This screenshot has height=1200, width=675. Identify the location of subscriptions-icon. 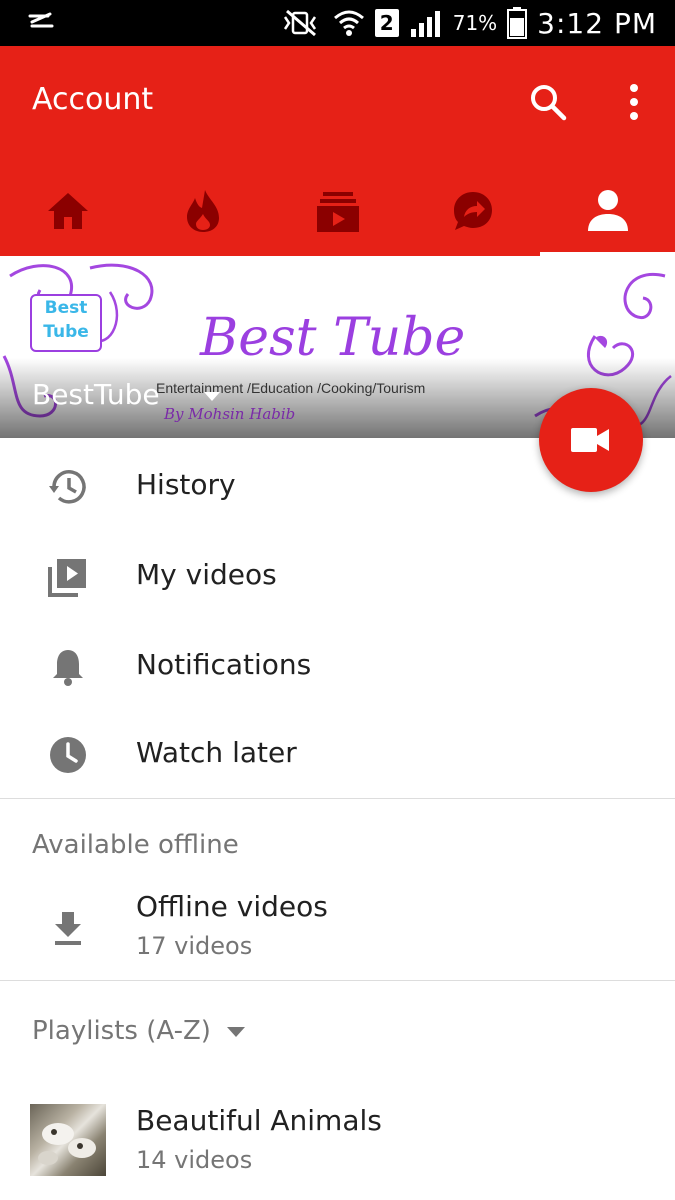
(337, 212).